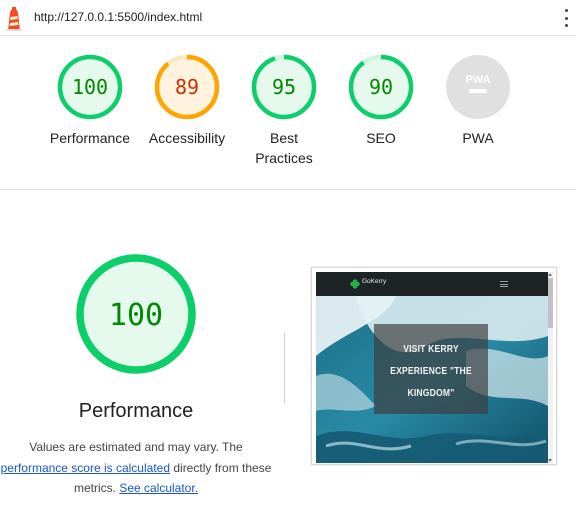  I want to click on screenshot-scrollbar, so click(550, 367).